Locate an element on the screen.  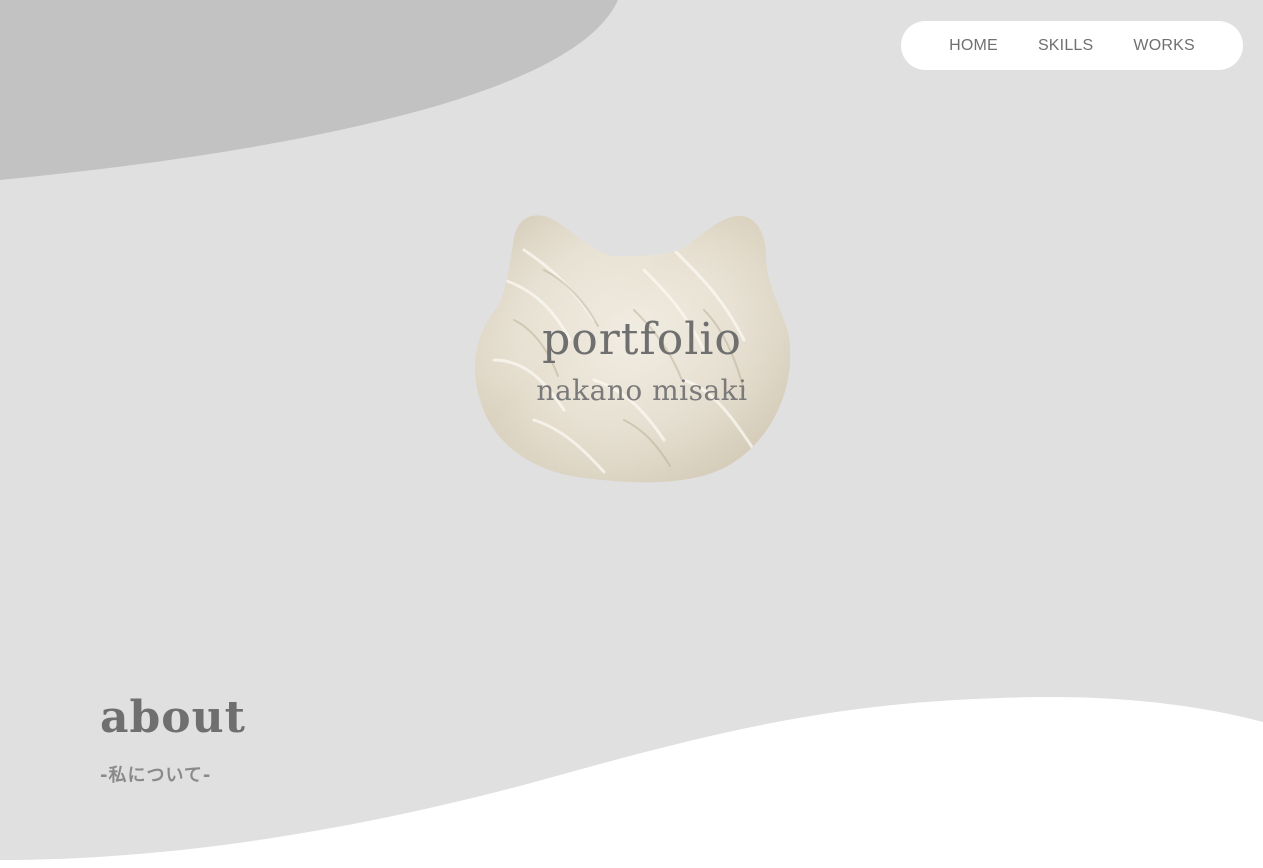
hero-cat-logo: portfolio nakano misaki is located at coordinates (632, 348).